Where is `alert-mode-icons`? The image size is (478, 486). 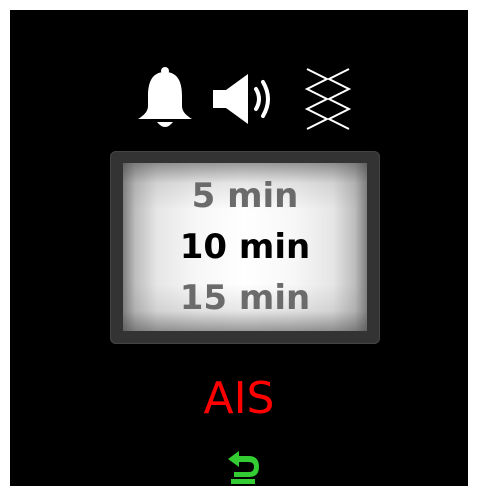 alert-mode-icons is located at coordinates (239, 102).